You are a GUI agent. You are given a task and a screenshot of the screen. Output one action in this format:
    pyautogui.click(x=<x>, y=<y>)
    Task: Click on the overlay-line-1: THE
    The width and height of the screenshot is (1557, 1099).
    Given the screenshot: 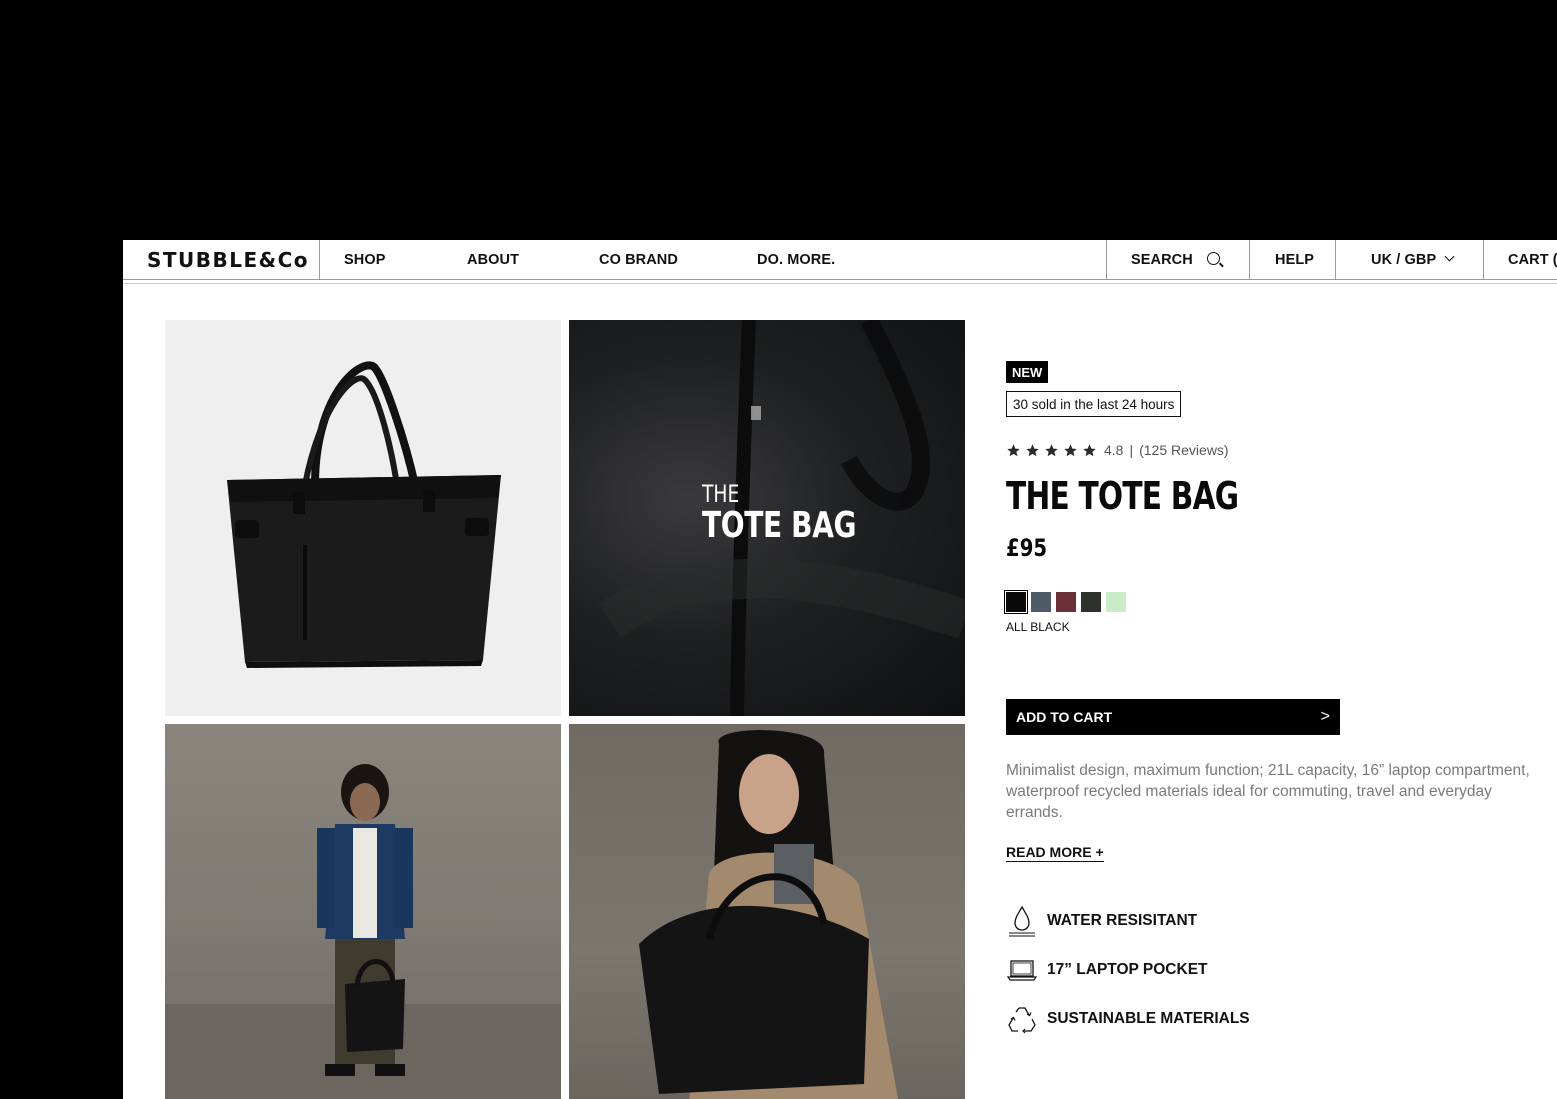 What is the action you would take?
    pyautogui.click(x=721, y=494)
    